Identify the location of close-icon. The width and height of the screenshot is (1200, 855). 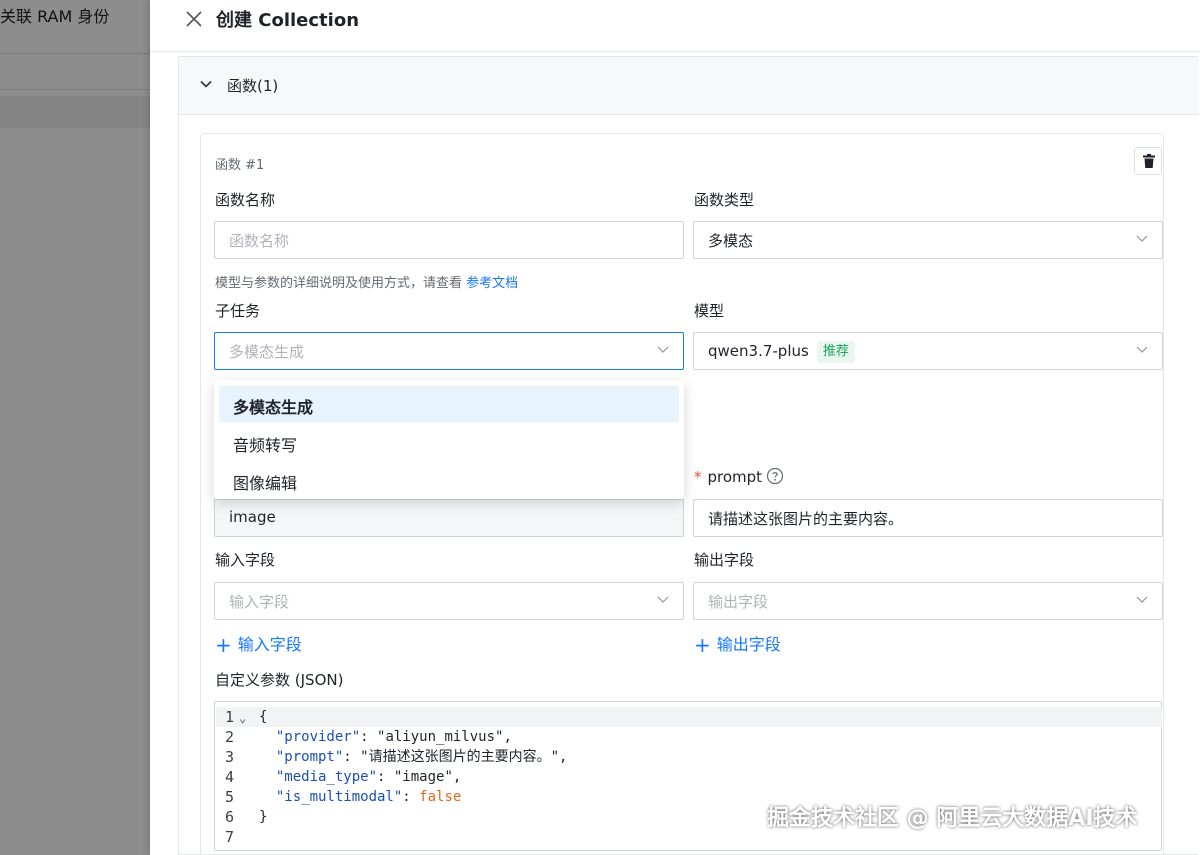
(194, 19).